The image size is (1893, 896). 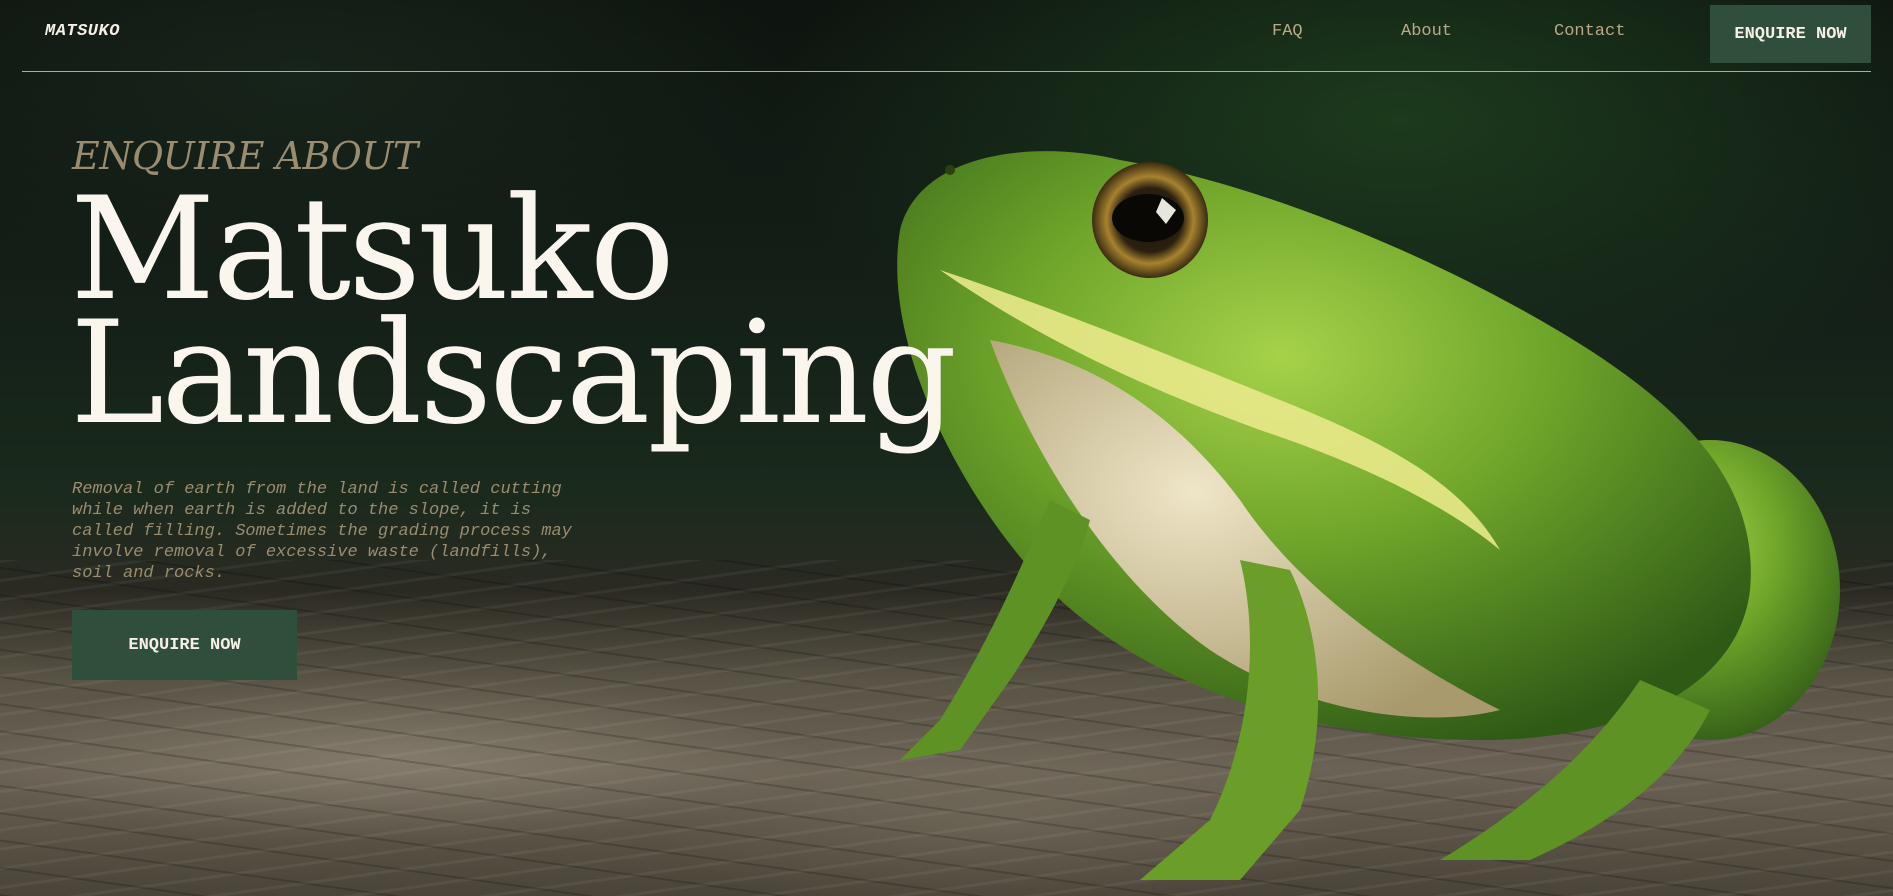 What do you see at coordinates (1790, 34) in the screenshot?
I see `header-enquire-button: ENQUIRE NOW` at bounding box center [1790, 34].